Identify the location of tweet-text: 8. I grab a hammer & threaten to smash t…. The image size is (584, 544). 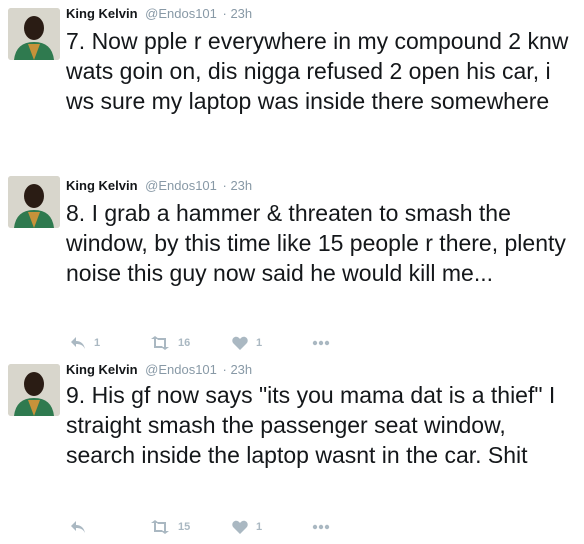
(316, 243).